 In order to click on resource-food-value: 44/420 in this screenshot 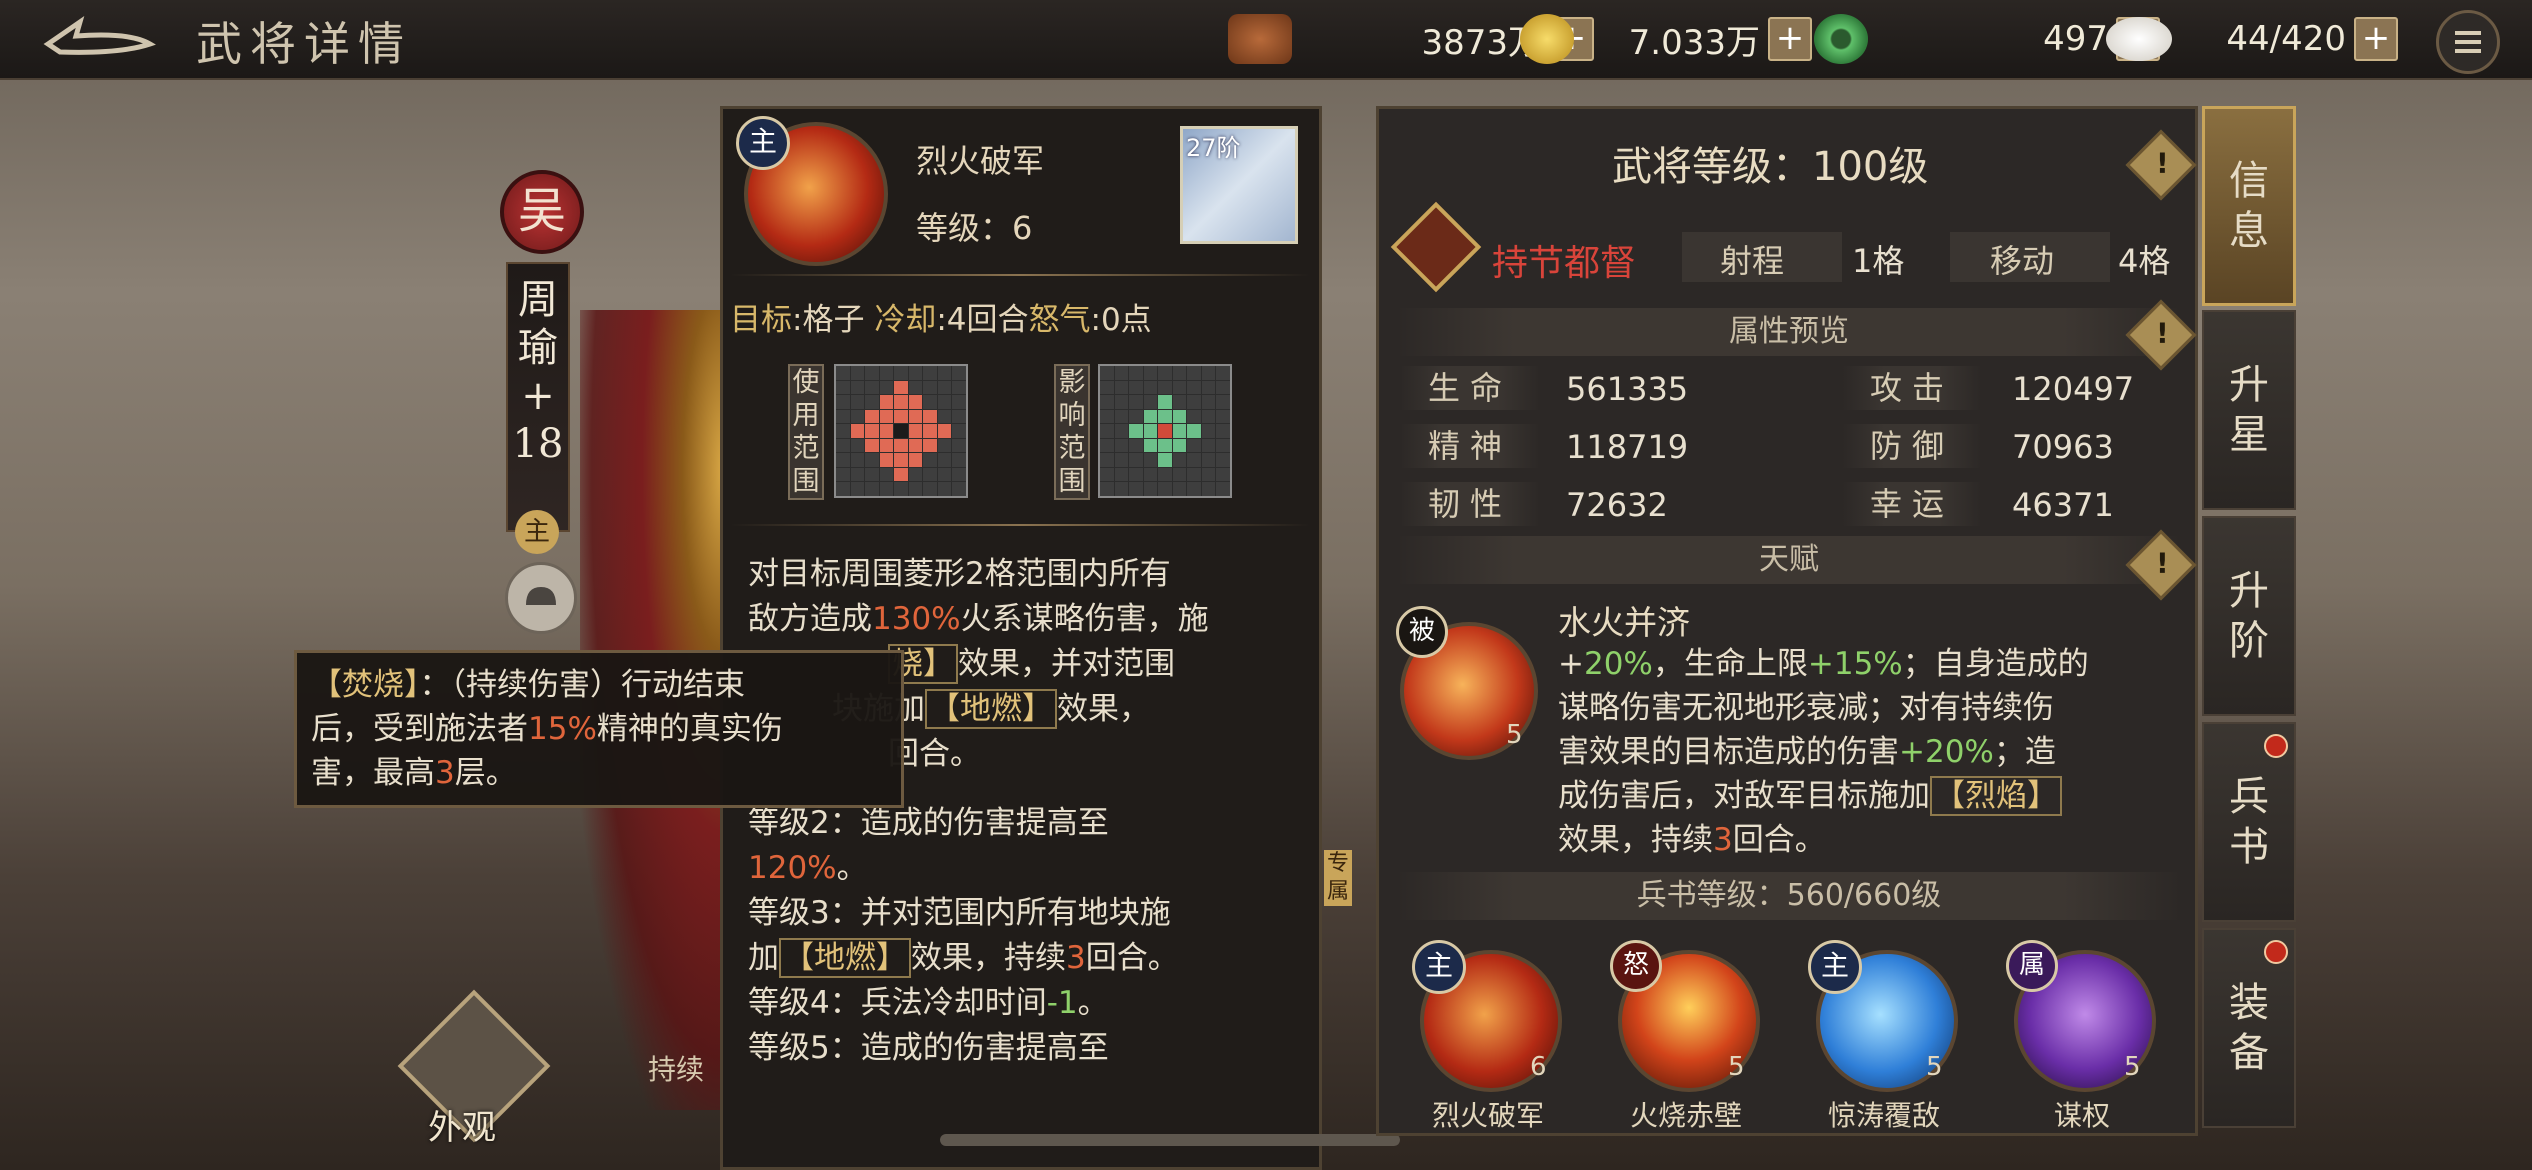, I will do `click(2286, 39)`.